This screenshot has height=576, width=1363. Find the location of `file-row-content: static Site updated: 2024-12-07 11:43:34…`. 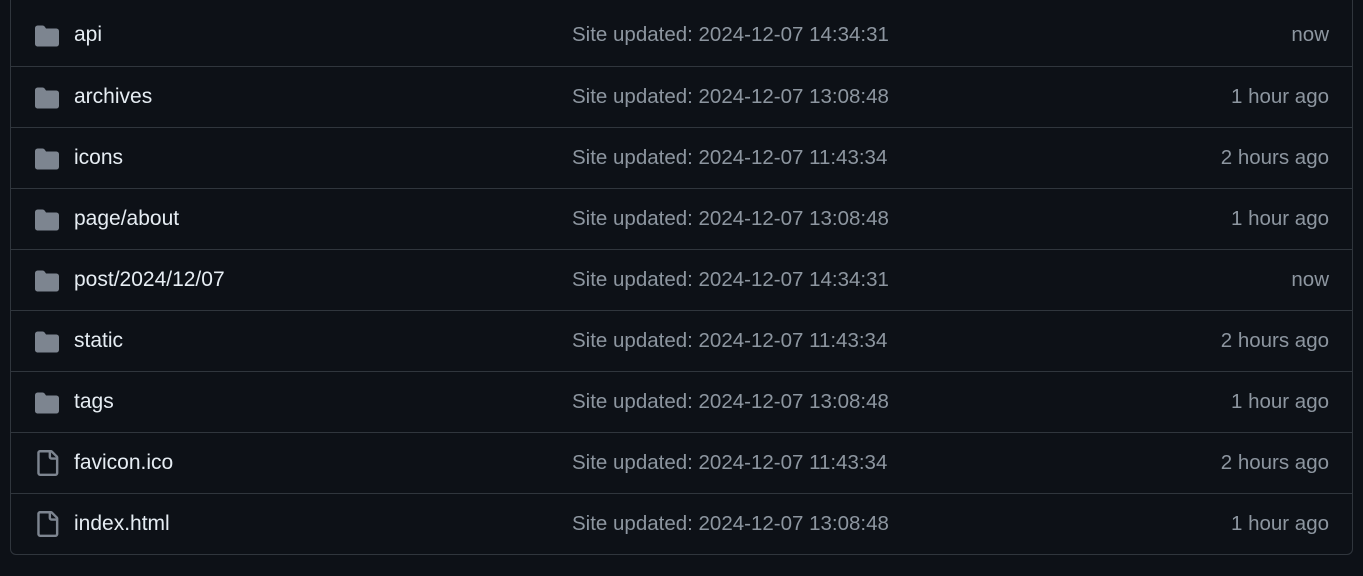

file-row-content: static Site updated: 2024-12-07 11:43:34… is located at coordinates (681, 341).